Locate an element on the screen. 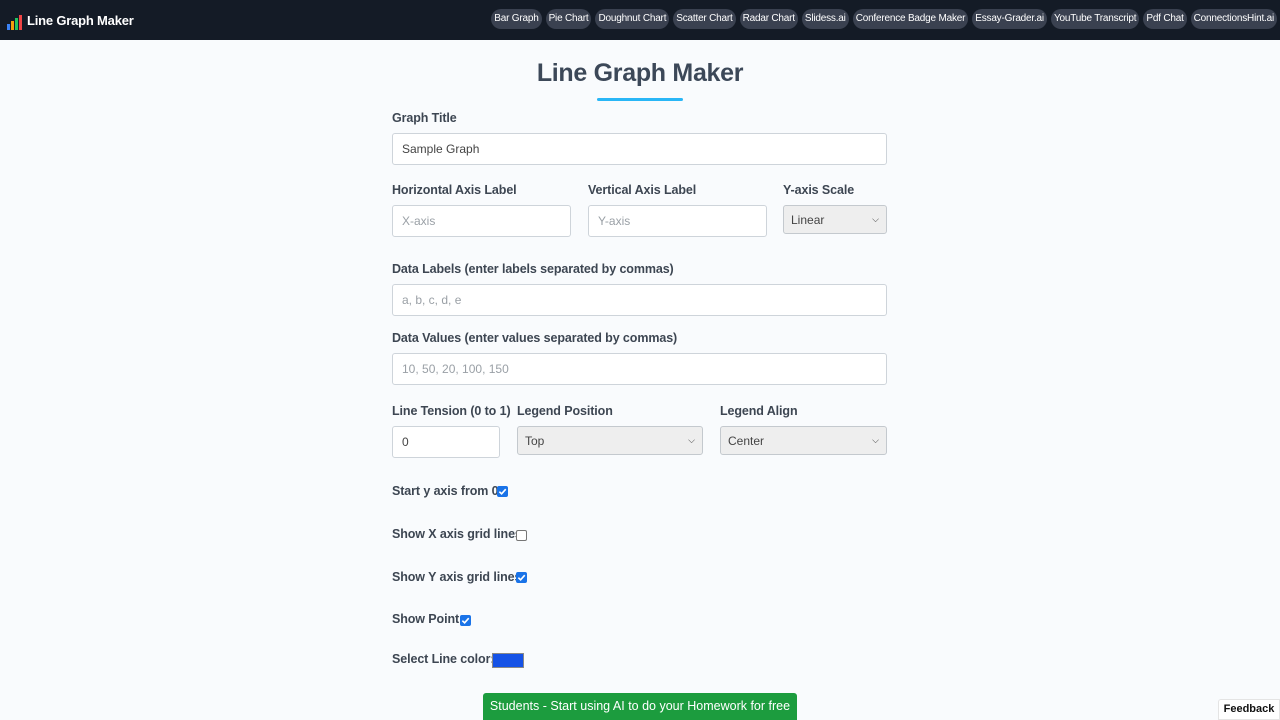  y-axis-scale-label: Y-axis Scale is located at coordinates (819, 190).